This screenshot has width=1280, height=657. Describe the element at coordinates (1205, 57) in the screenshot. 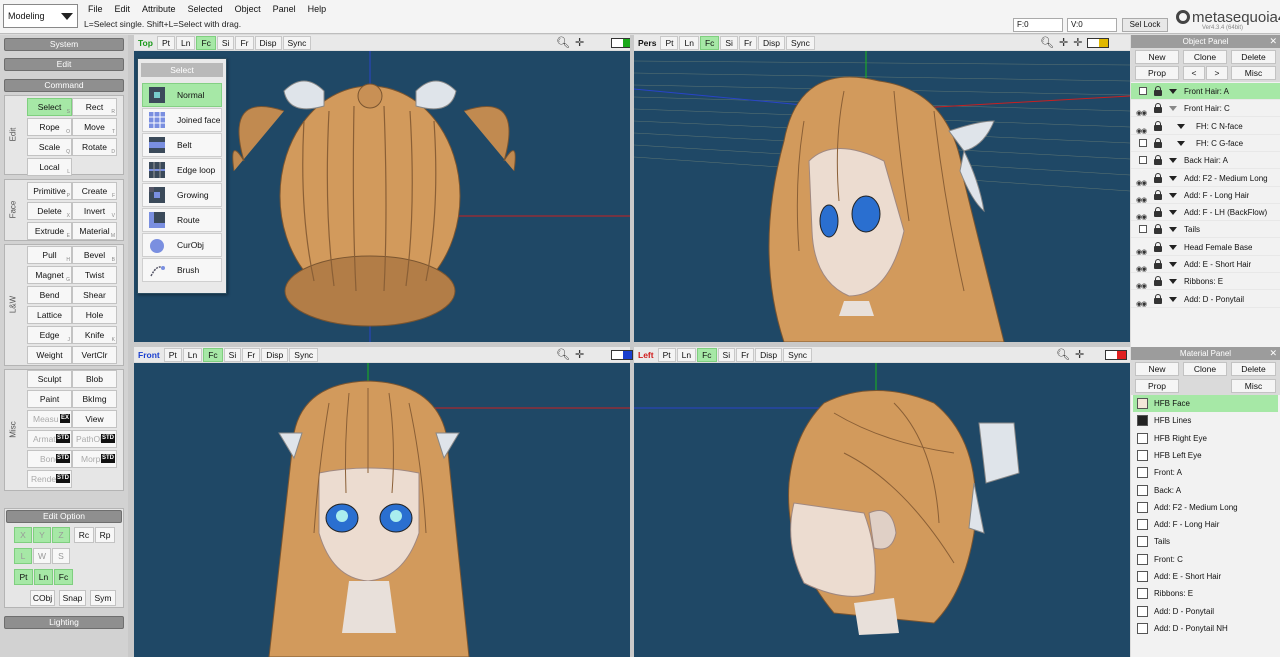

I see `object-clone-button: Clone` at that location.